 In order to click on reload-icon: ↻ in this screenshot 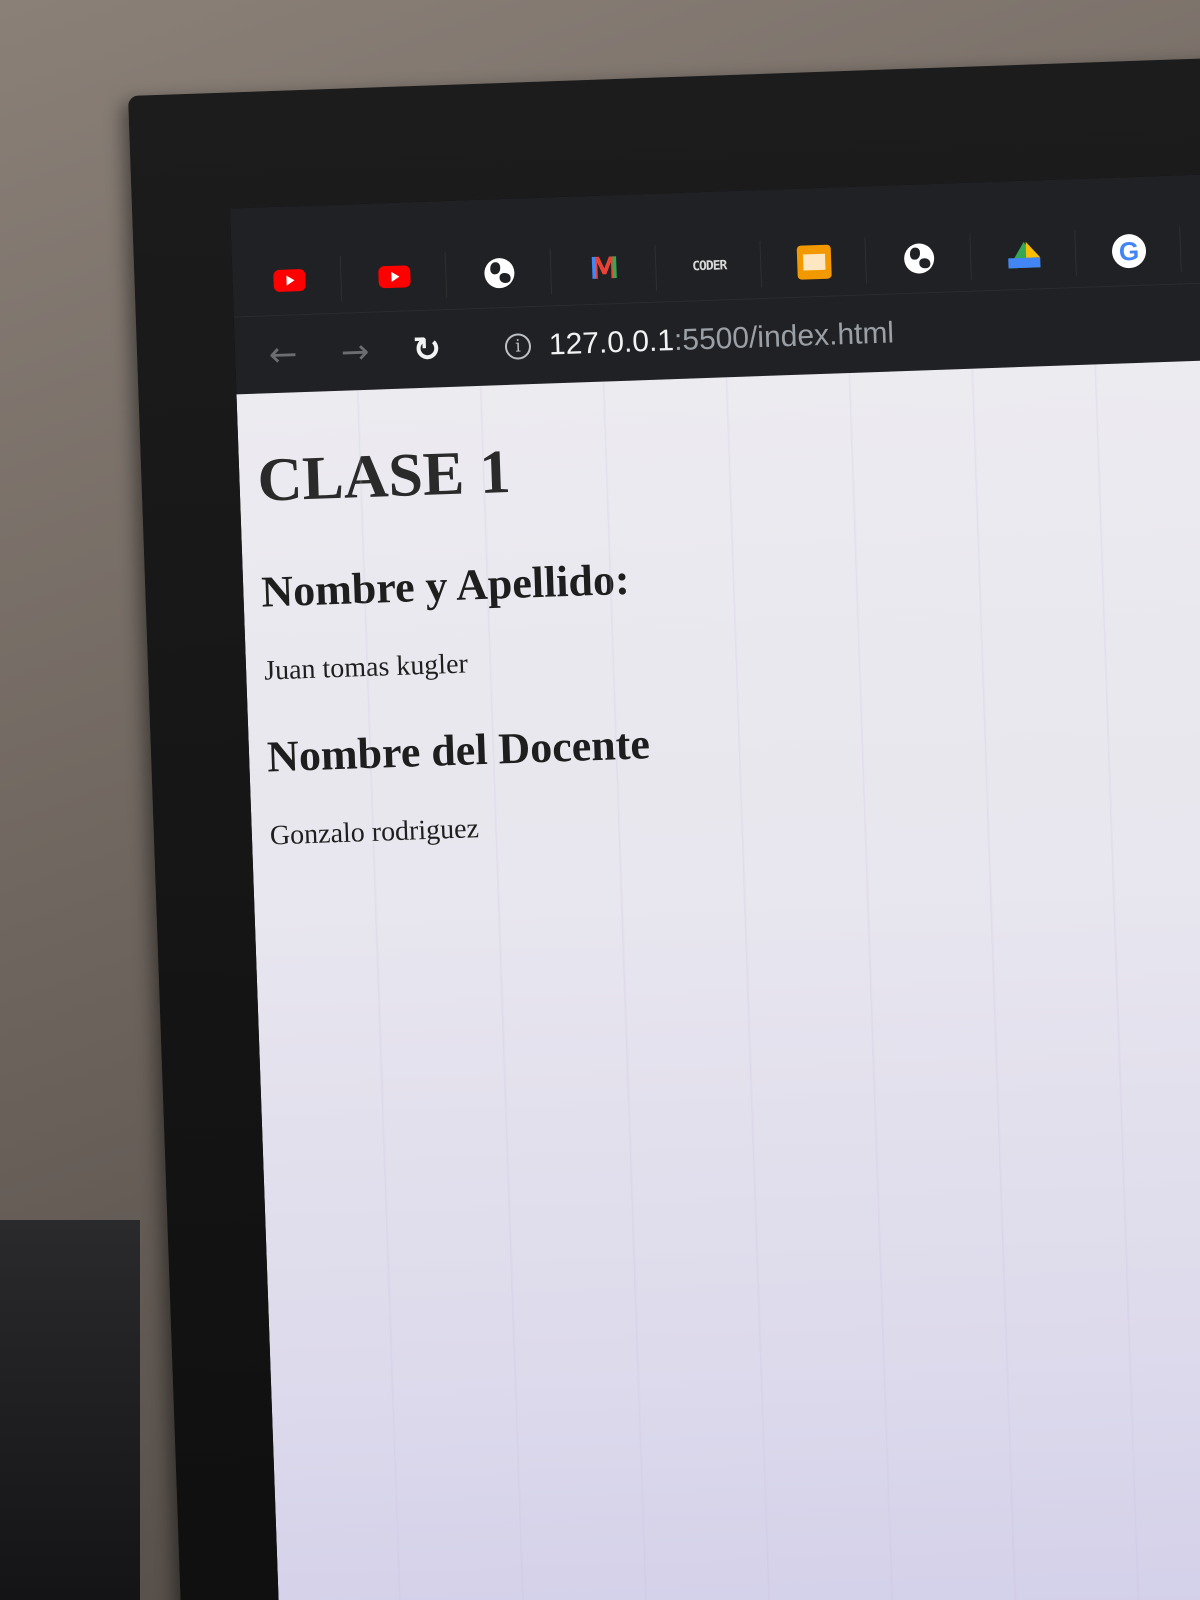, I will do `click(426, 349)`.